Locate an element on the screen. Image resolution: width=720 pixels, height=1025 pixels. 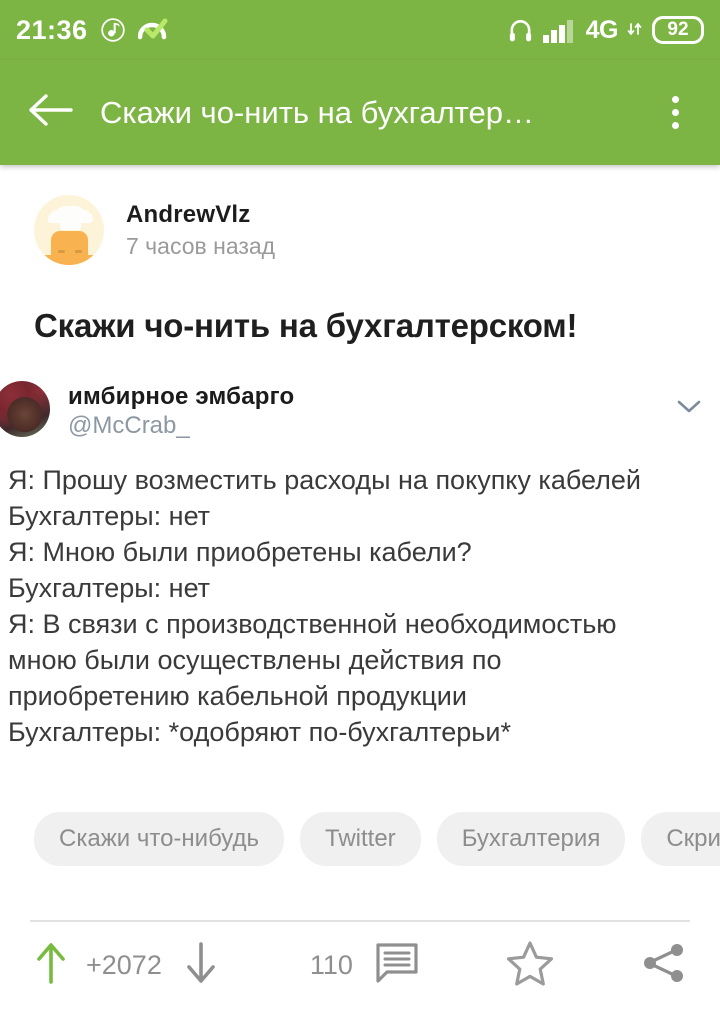
tweet-line: приобретению кабельной продукции is located at coordinates (237, 696).